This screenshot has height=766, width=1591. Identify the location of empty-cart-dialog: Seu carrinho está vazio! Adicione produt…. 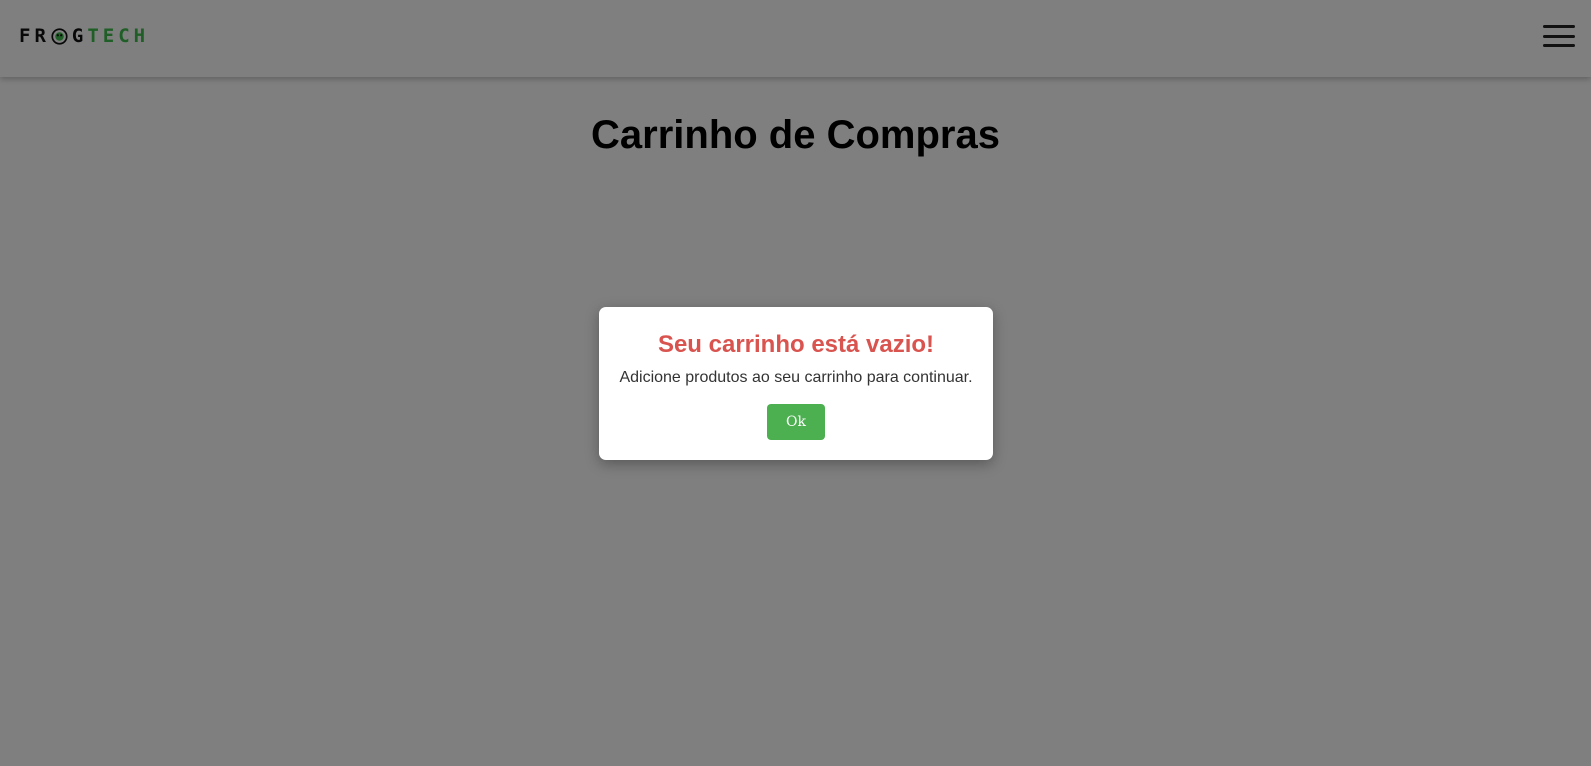
(796, 383).